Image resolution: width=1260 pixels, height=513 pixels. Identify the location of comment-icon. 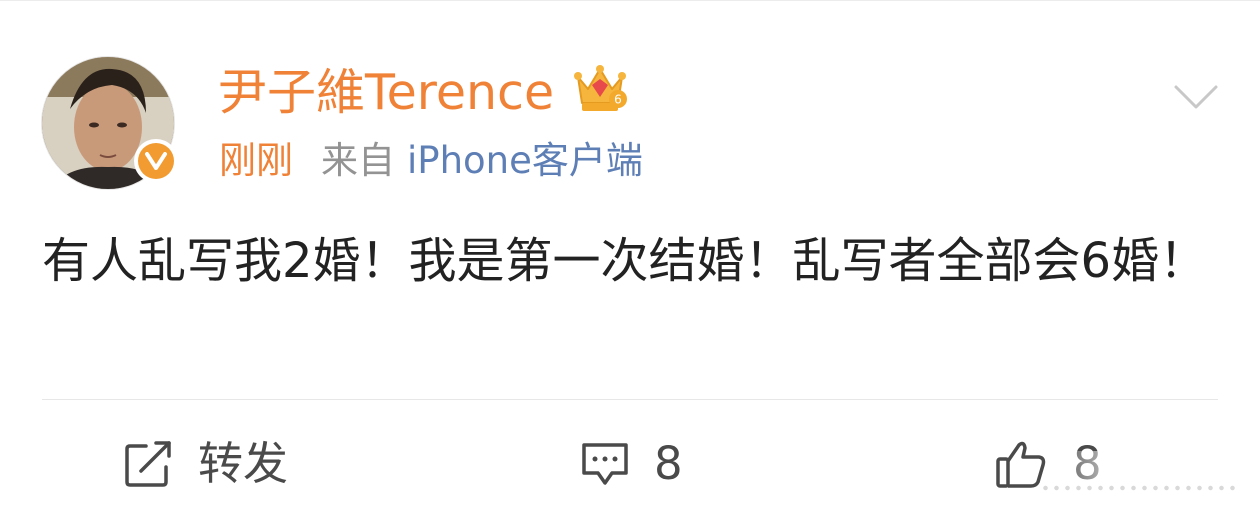
(605, 464).